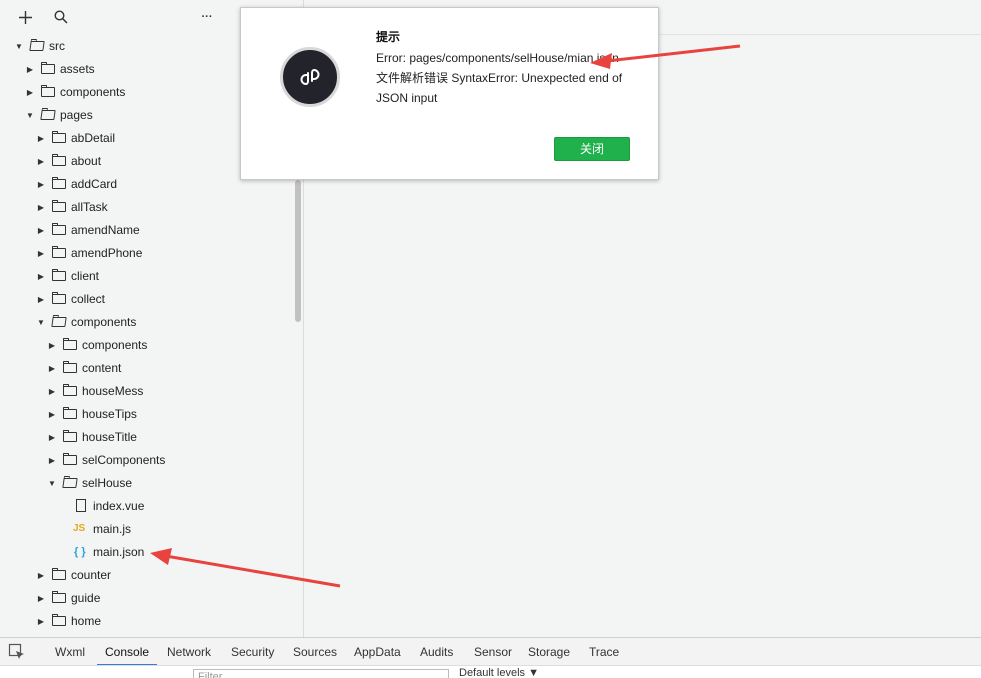 The height and width of the screenshot is (678, 981). I want to click on tree-item-label: index.vue, so click(119, 506).